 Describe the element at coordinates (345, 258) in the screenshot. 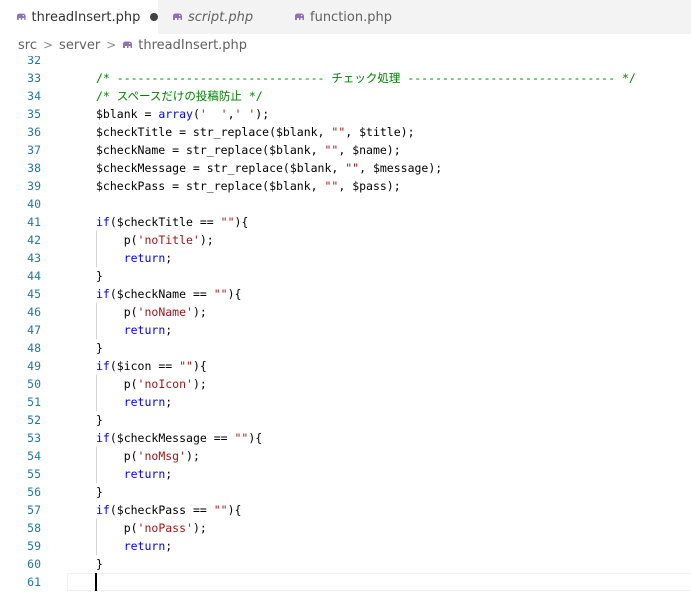

I see `code-line: 43 return;` at that location.